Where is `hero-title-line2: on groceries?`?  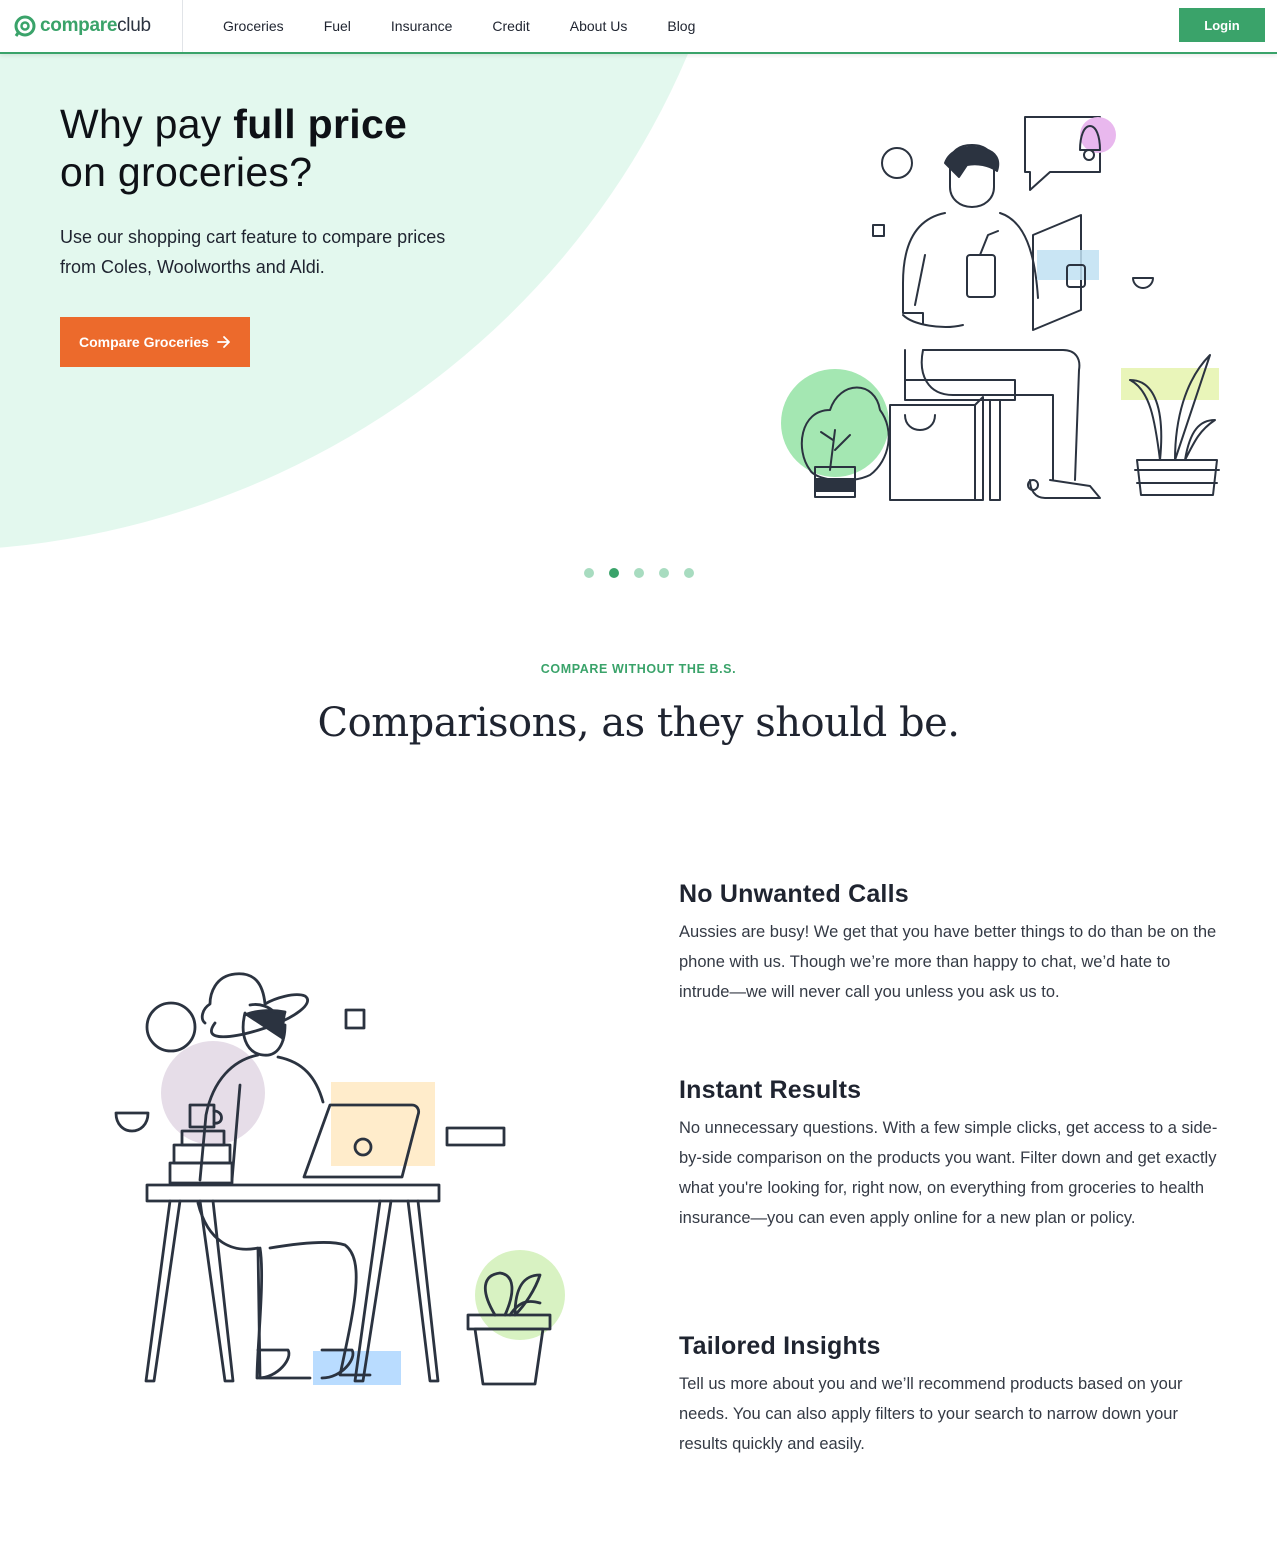
hero-title-line2: on groceries? is located at coordinates (186, 172).